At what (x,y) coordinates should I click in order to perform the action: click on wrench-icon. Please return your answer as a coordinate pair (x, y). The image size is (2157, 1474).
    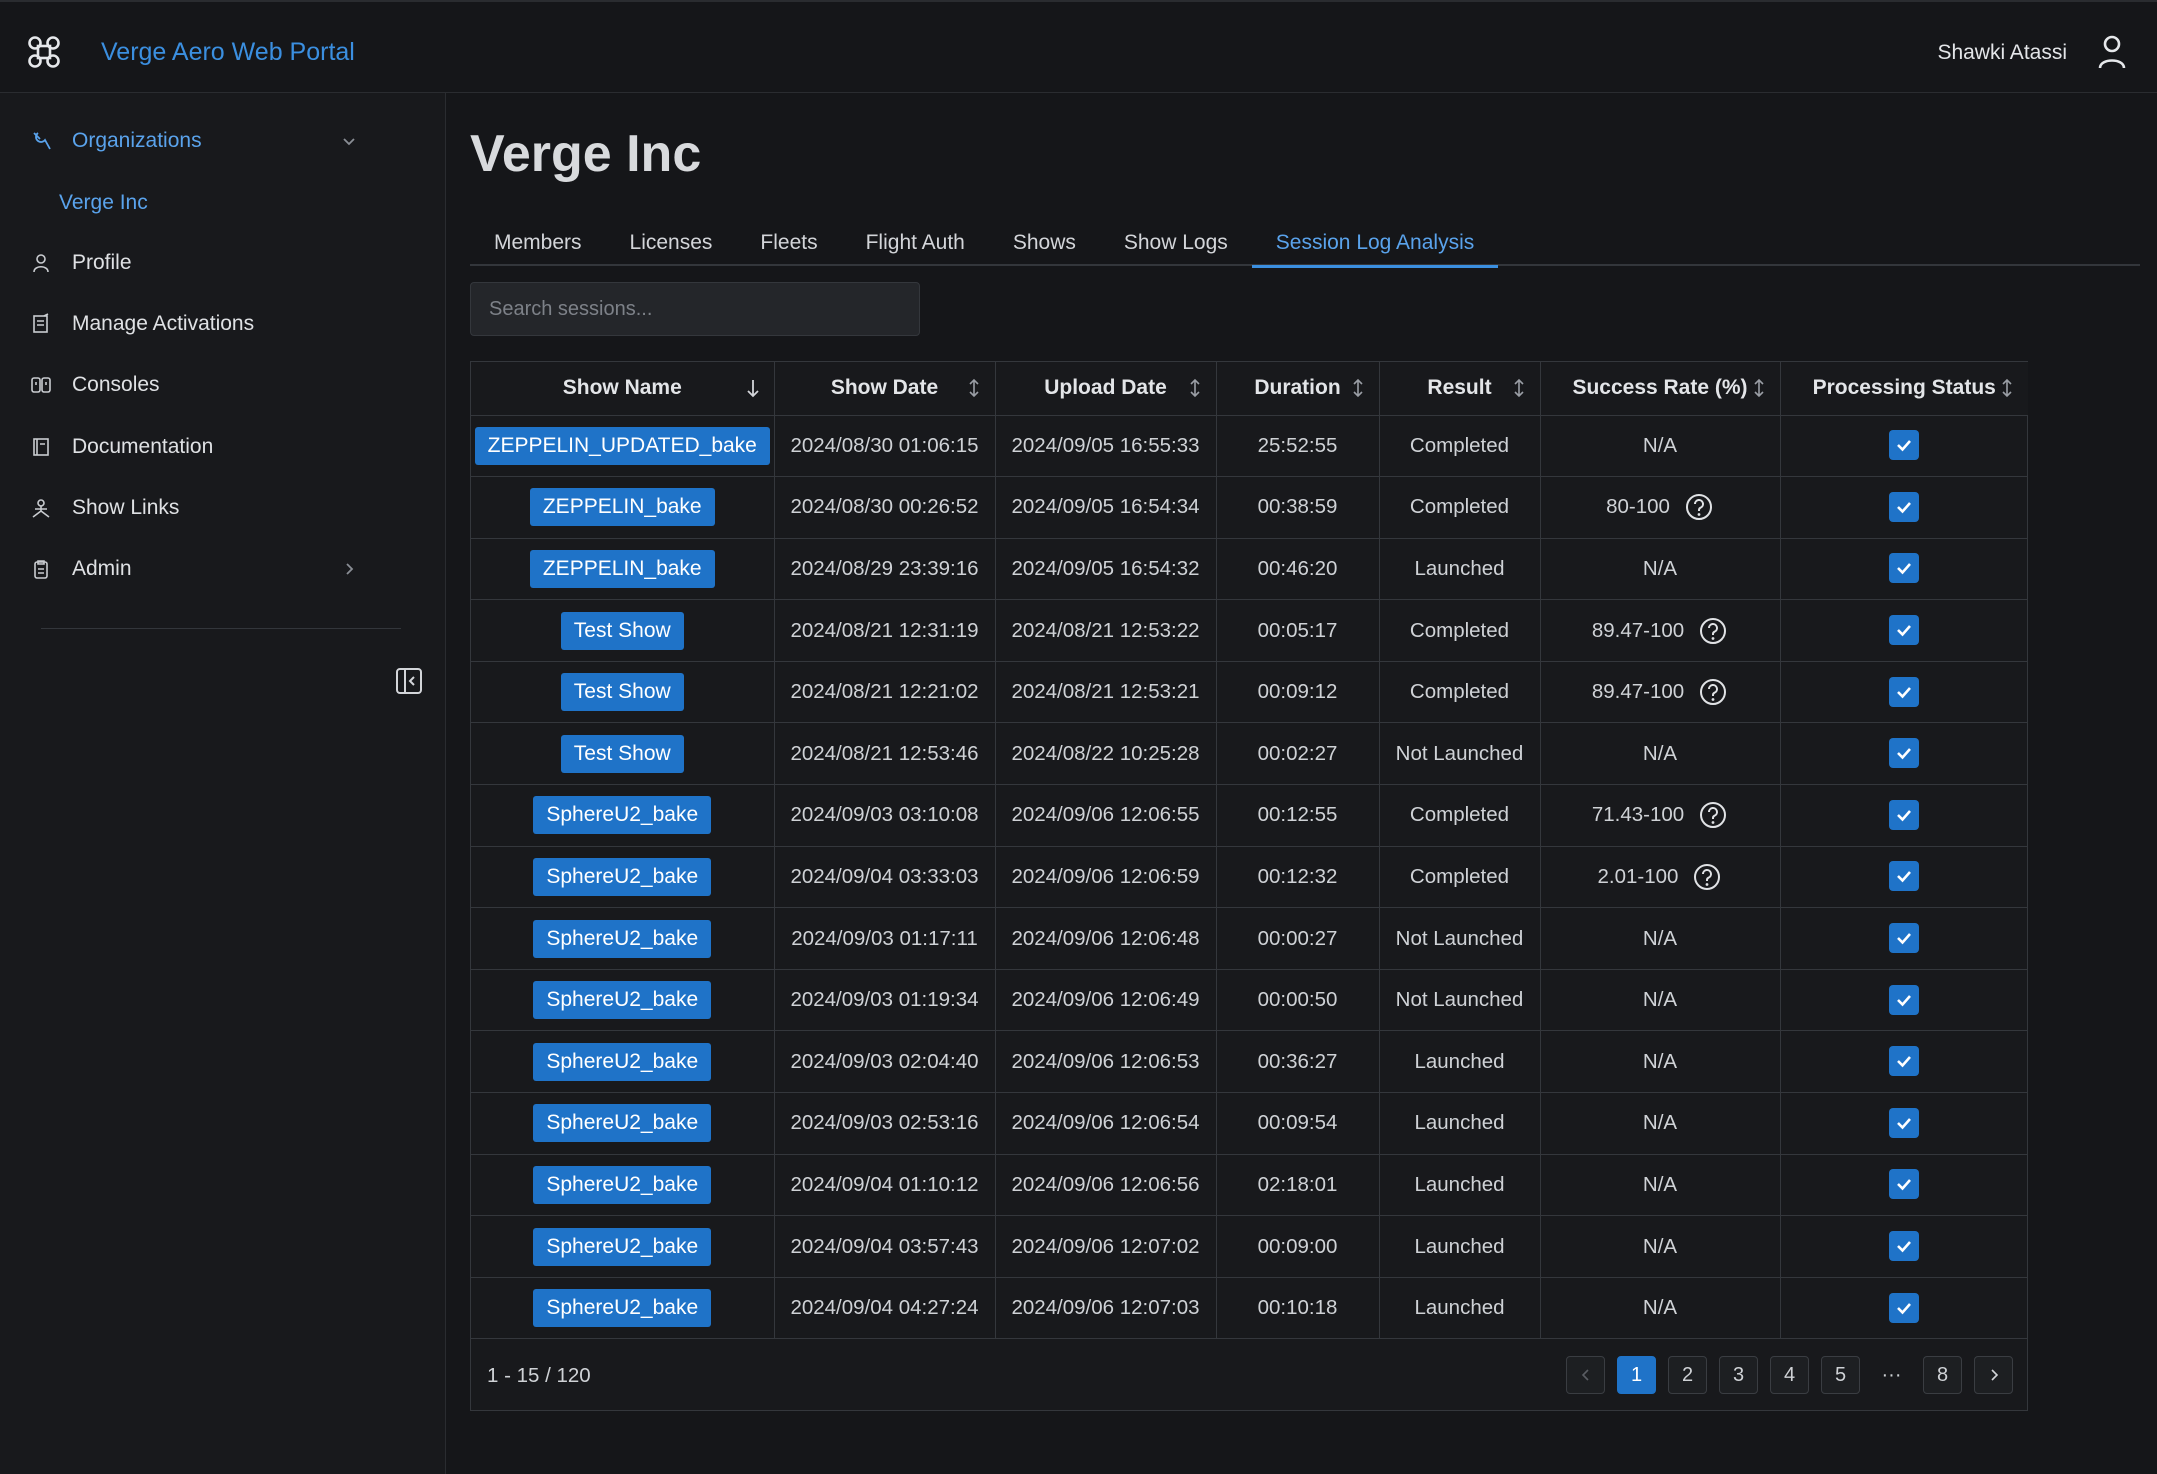
    Looking at the image, I should click on (41, 141).